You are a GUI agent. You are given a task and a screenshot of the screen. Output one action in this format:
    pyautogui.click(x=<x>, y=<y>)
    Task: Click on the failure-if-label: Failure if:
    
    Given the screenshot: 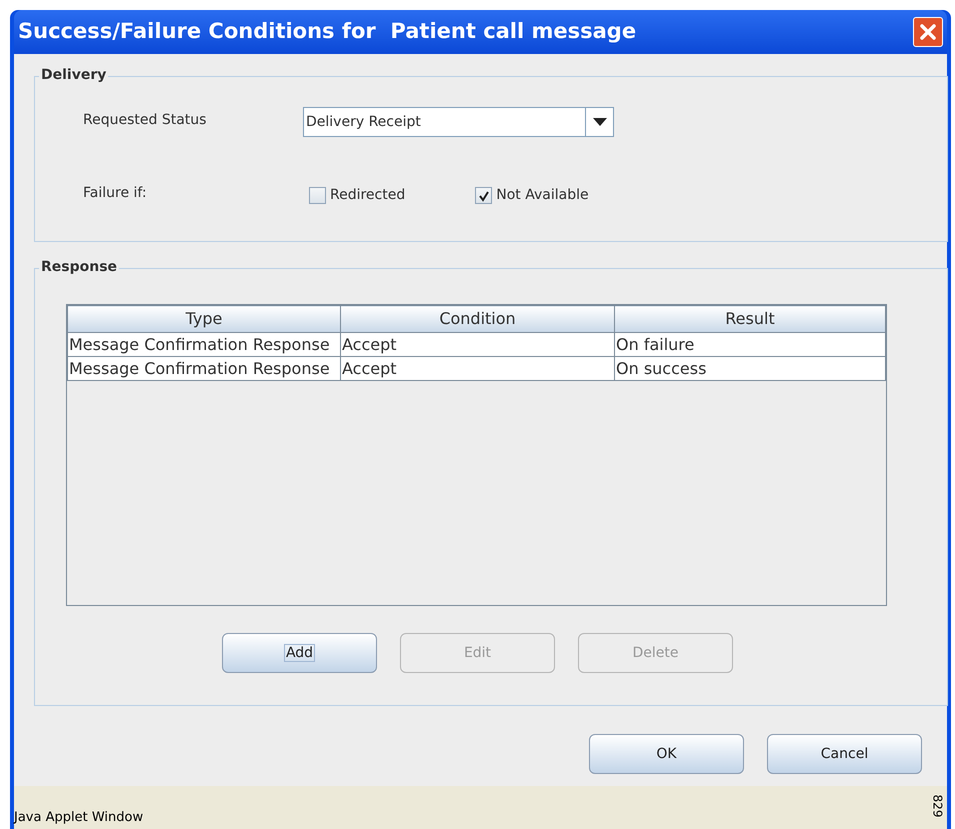 What is the action you would take?
    pyautogui.click(x=115, y=193)
    